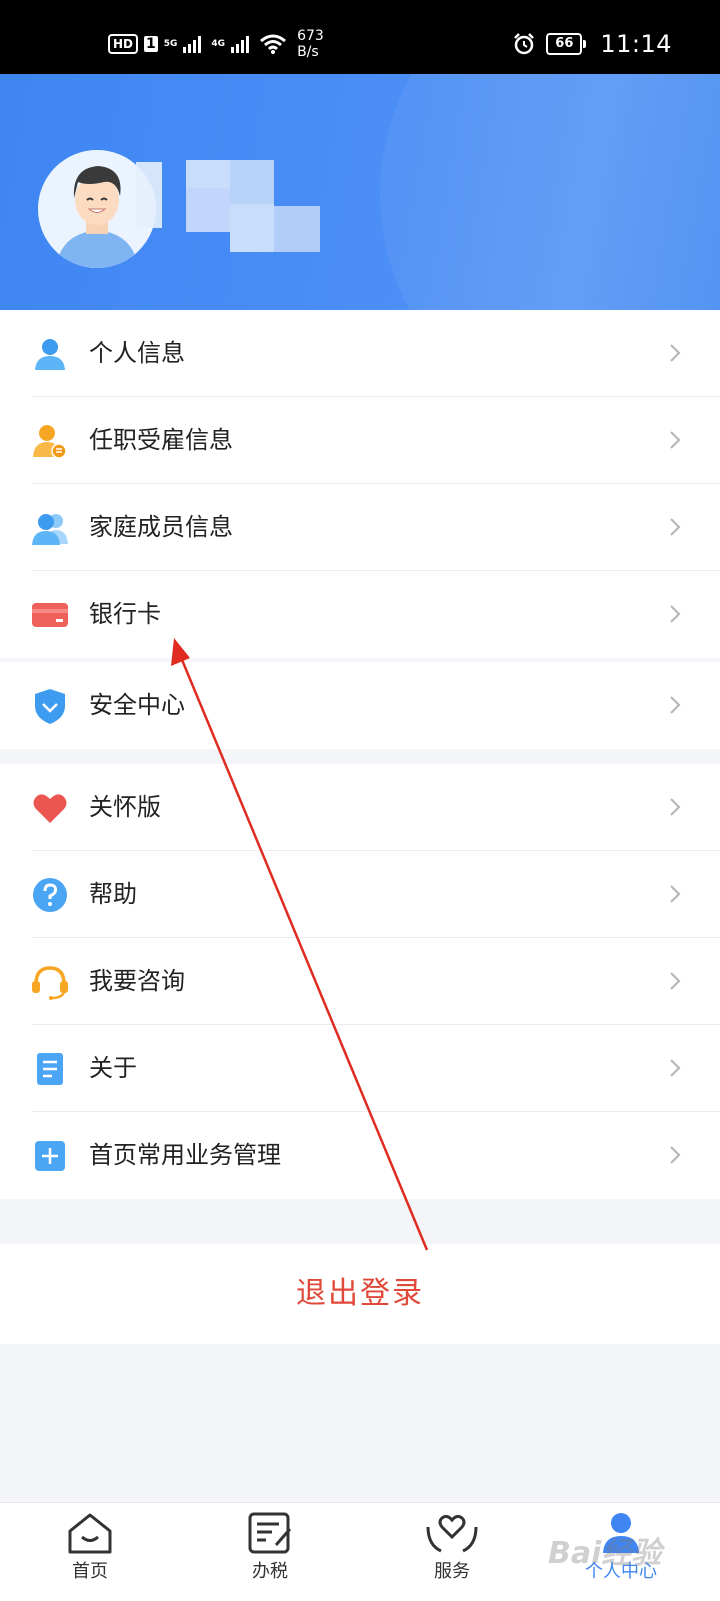  Describe the element at coordinates (360, 1068) in the screenshot. I see `menu-item-about: 关于` at that location.